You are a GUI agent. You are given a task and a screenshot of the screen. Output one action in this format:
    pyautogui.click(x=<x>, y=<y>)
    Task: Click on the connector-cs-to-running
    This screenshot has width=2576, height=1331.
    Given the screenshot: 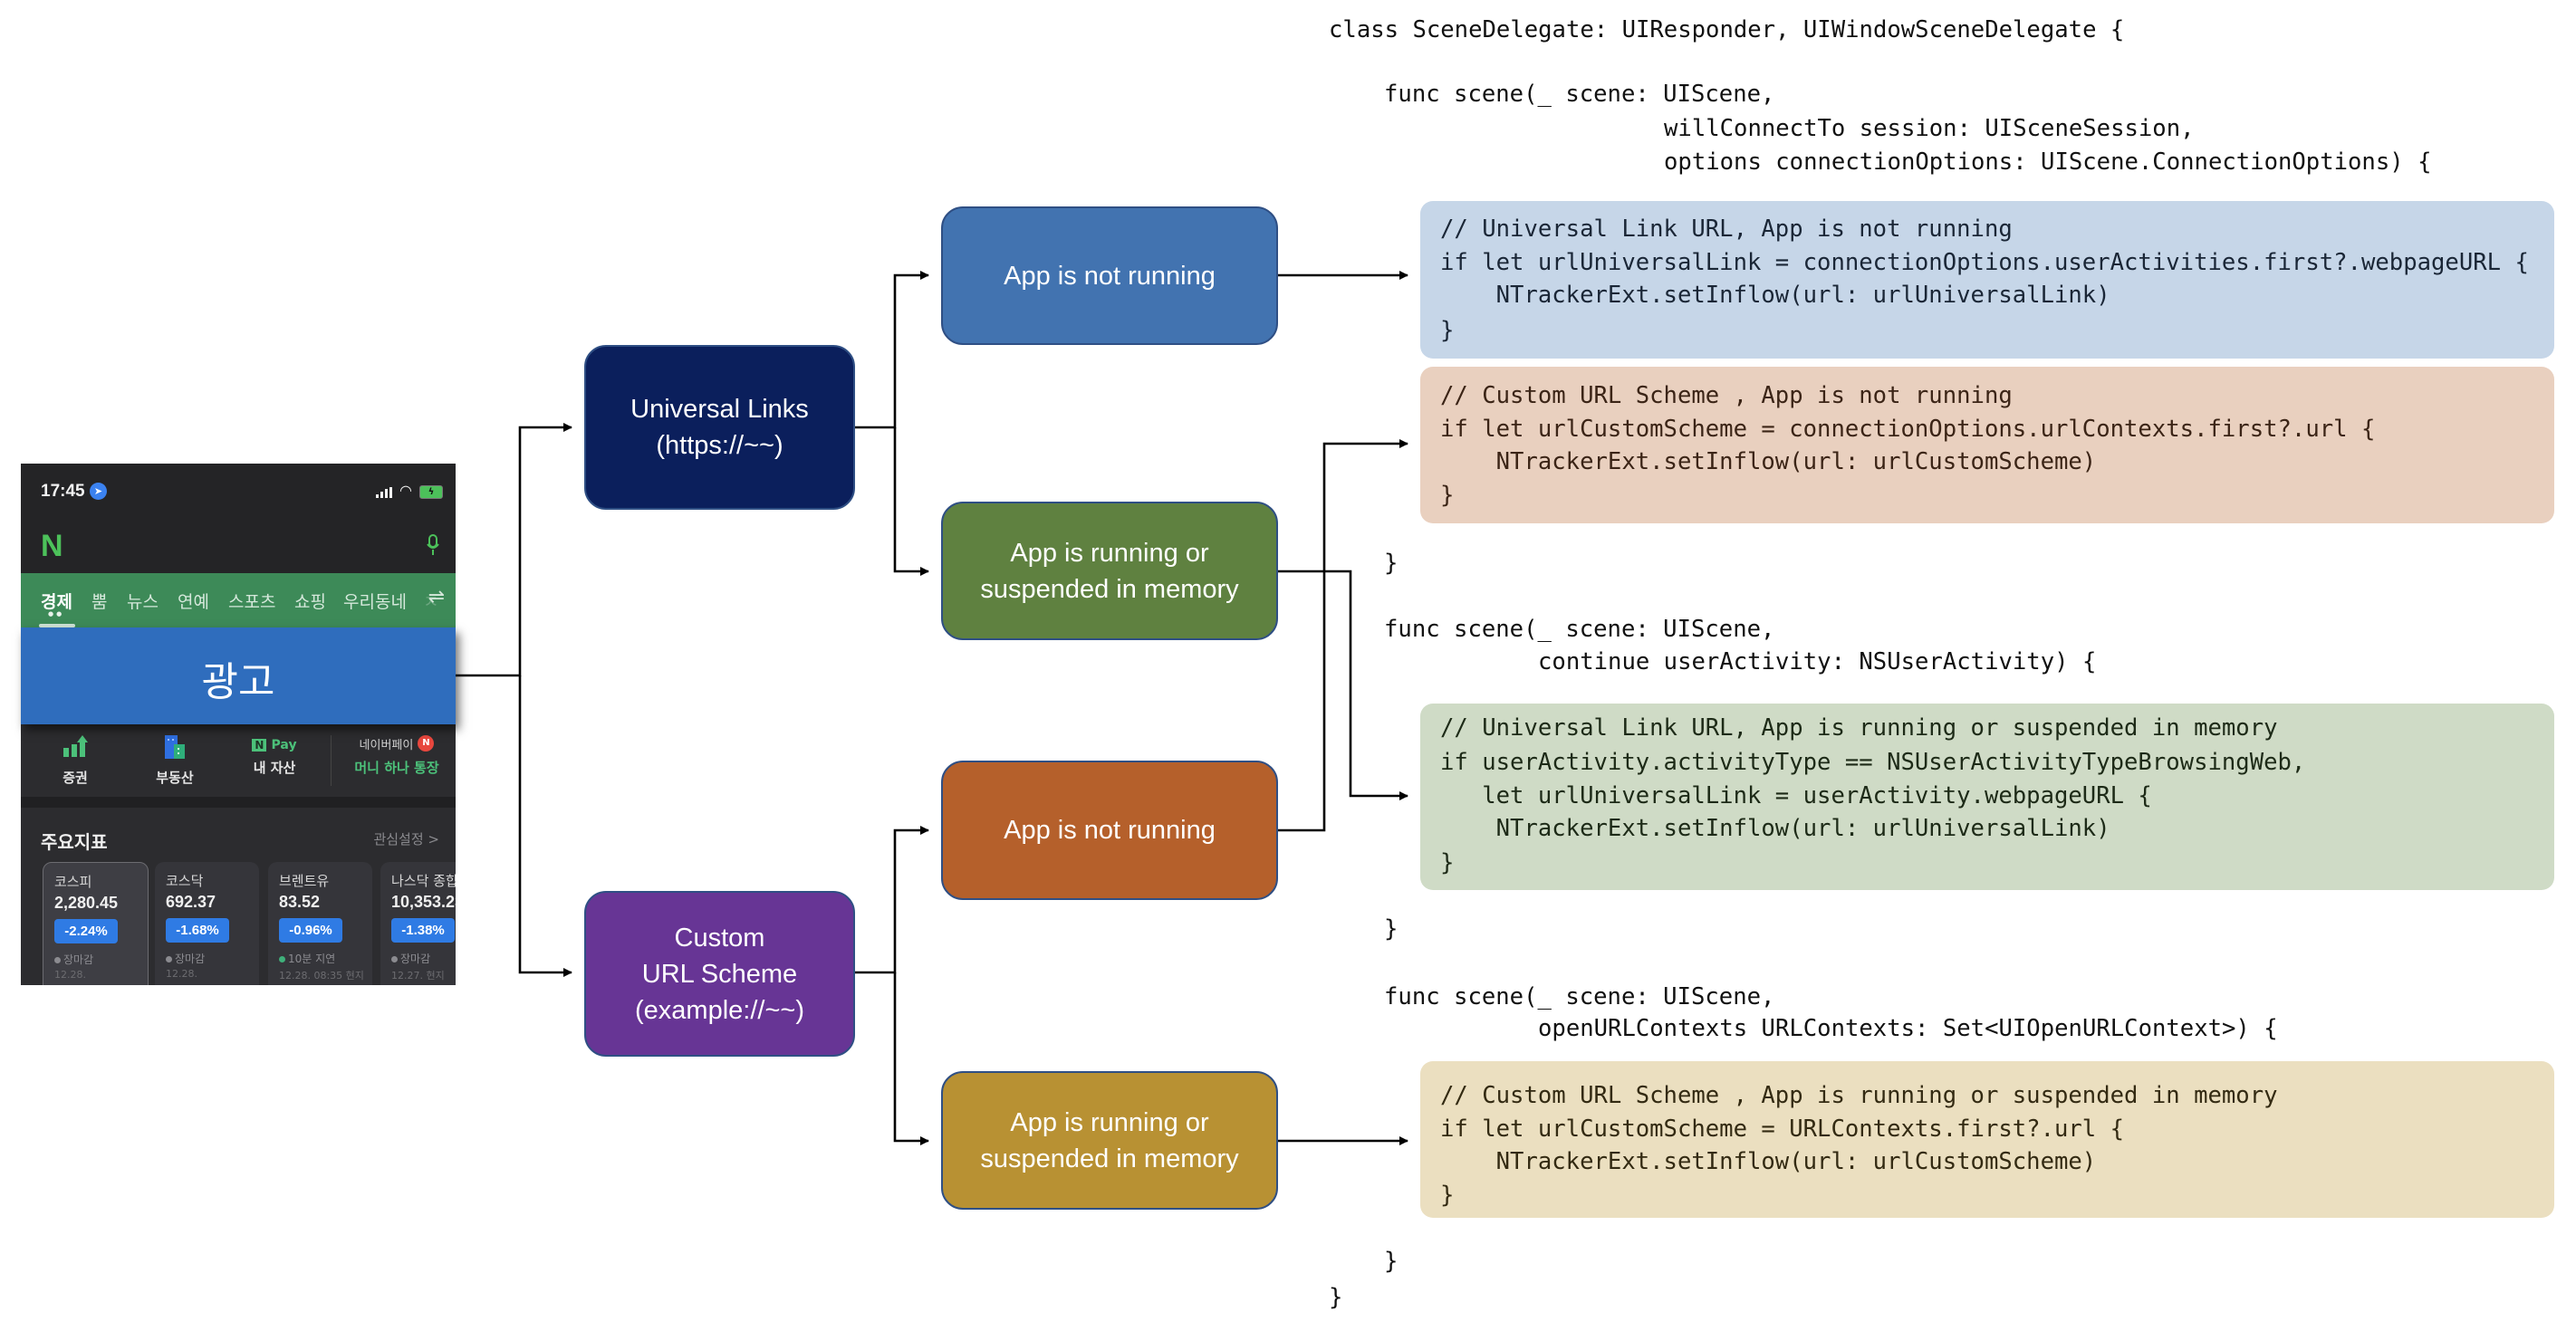 What is the action you would take?
    pyautogui.click(x=911, y=1058)
    